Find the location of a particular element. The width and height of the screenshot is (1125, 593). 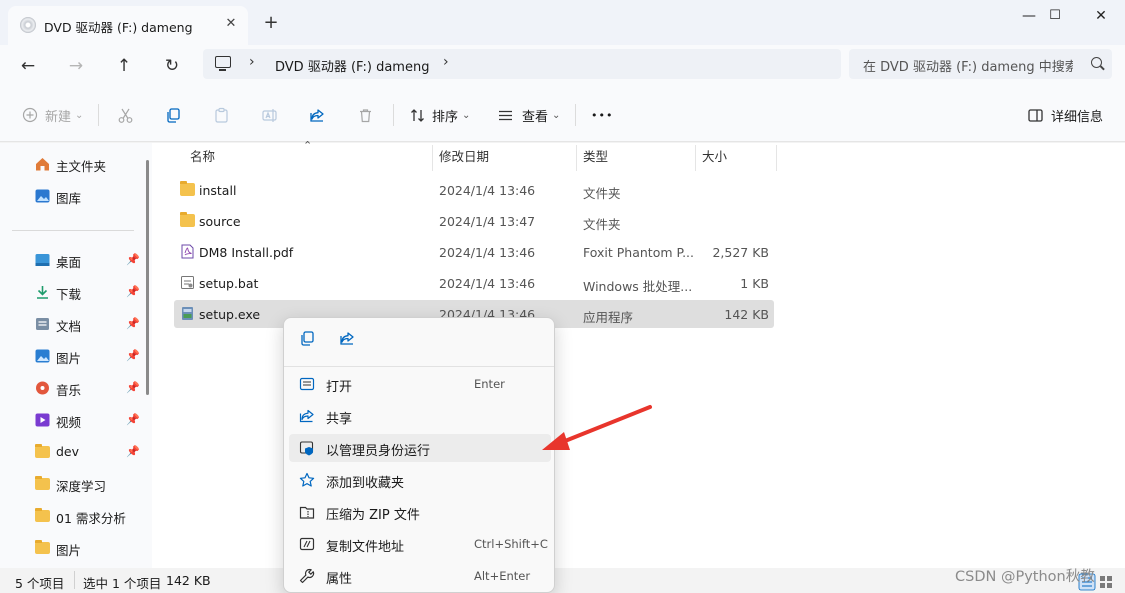

column-divider is located at coordinates (776, 158).